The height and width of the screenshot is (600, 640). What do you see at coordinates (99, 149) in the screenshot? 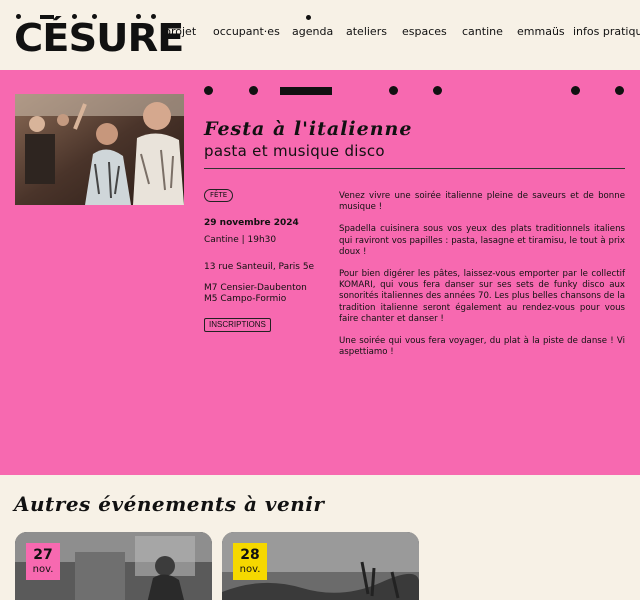
I see `event-photo` at bounding box center [99, 149].